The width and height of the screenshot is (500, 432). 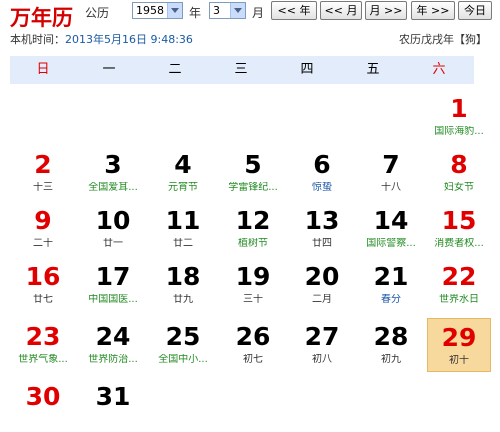 I want to click on day-lunar-note: 廿四, so click(x=322, y=243).